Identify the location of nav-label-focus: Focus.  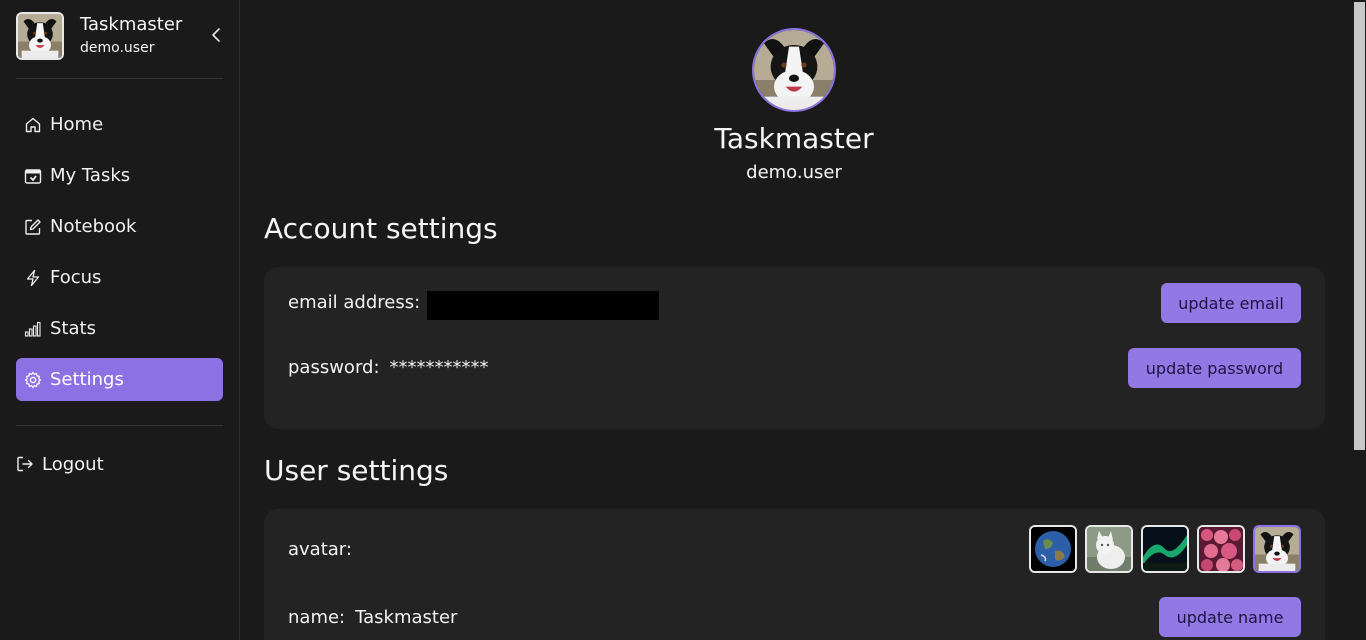
(76, 277).